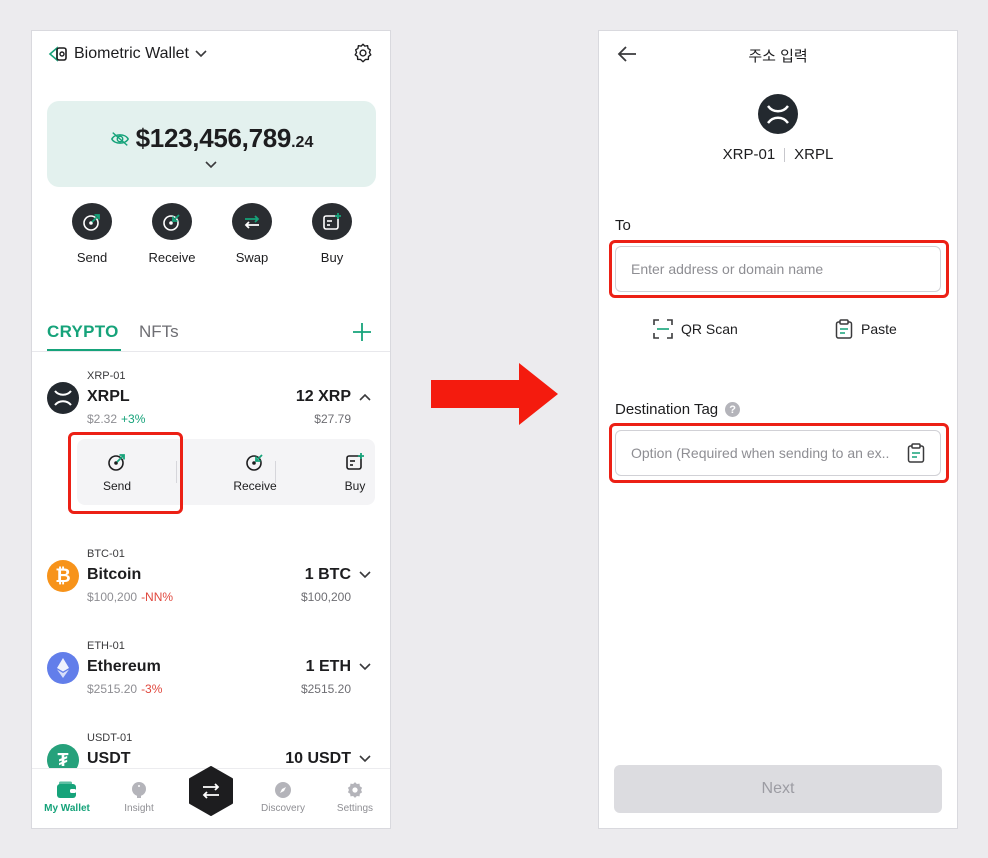  What do you see at coordinates (352, 472) in the screenshot?
I see `panel-buy-button: Buy` at bounding box center [352, 472].